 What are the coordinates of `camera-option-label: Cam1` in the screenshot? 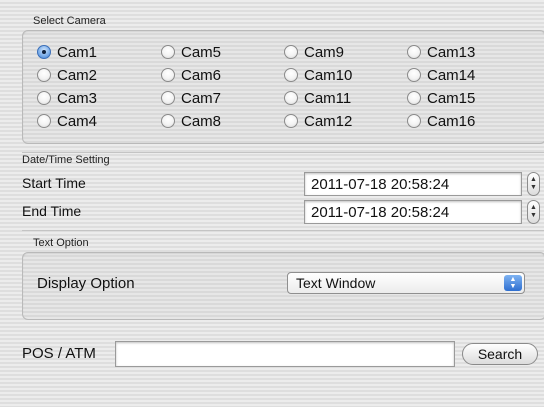 It's located at (77, 52).